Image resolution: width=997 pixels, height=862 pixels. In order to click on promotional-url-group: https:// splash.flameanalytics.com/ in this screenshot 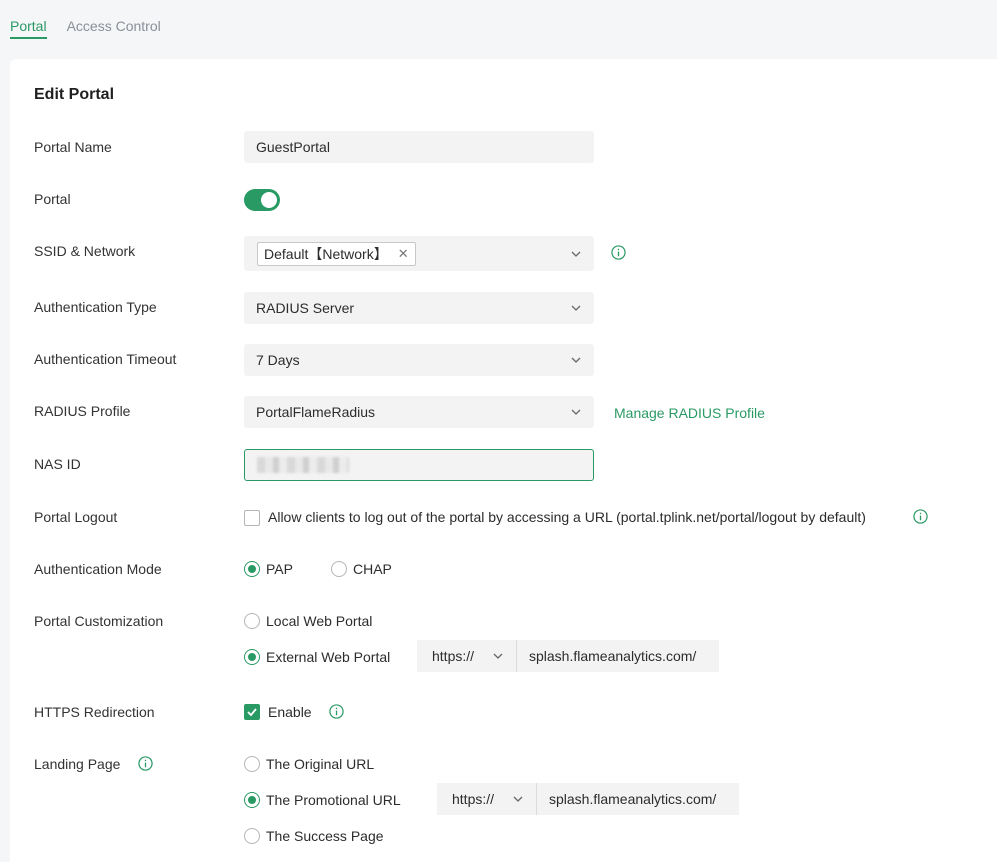, I will do `click(588, 799)`.